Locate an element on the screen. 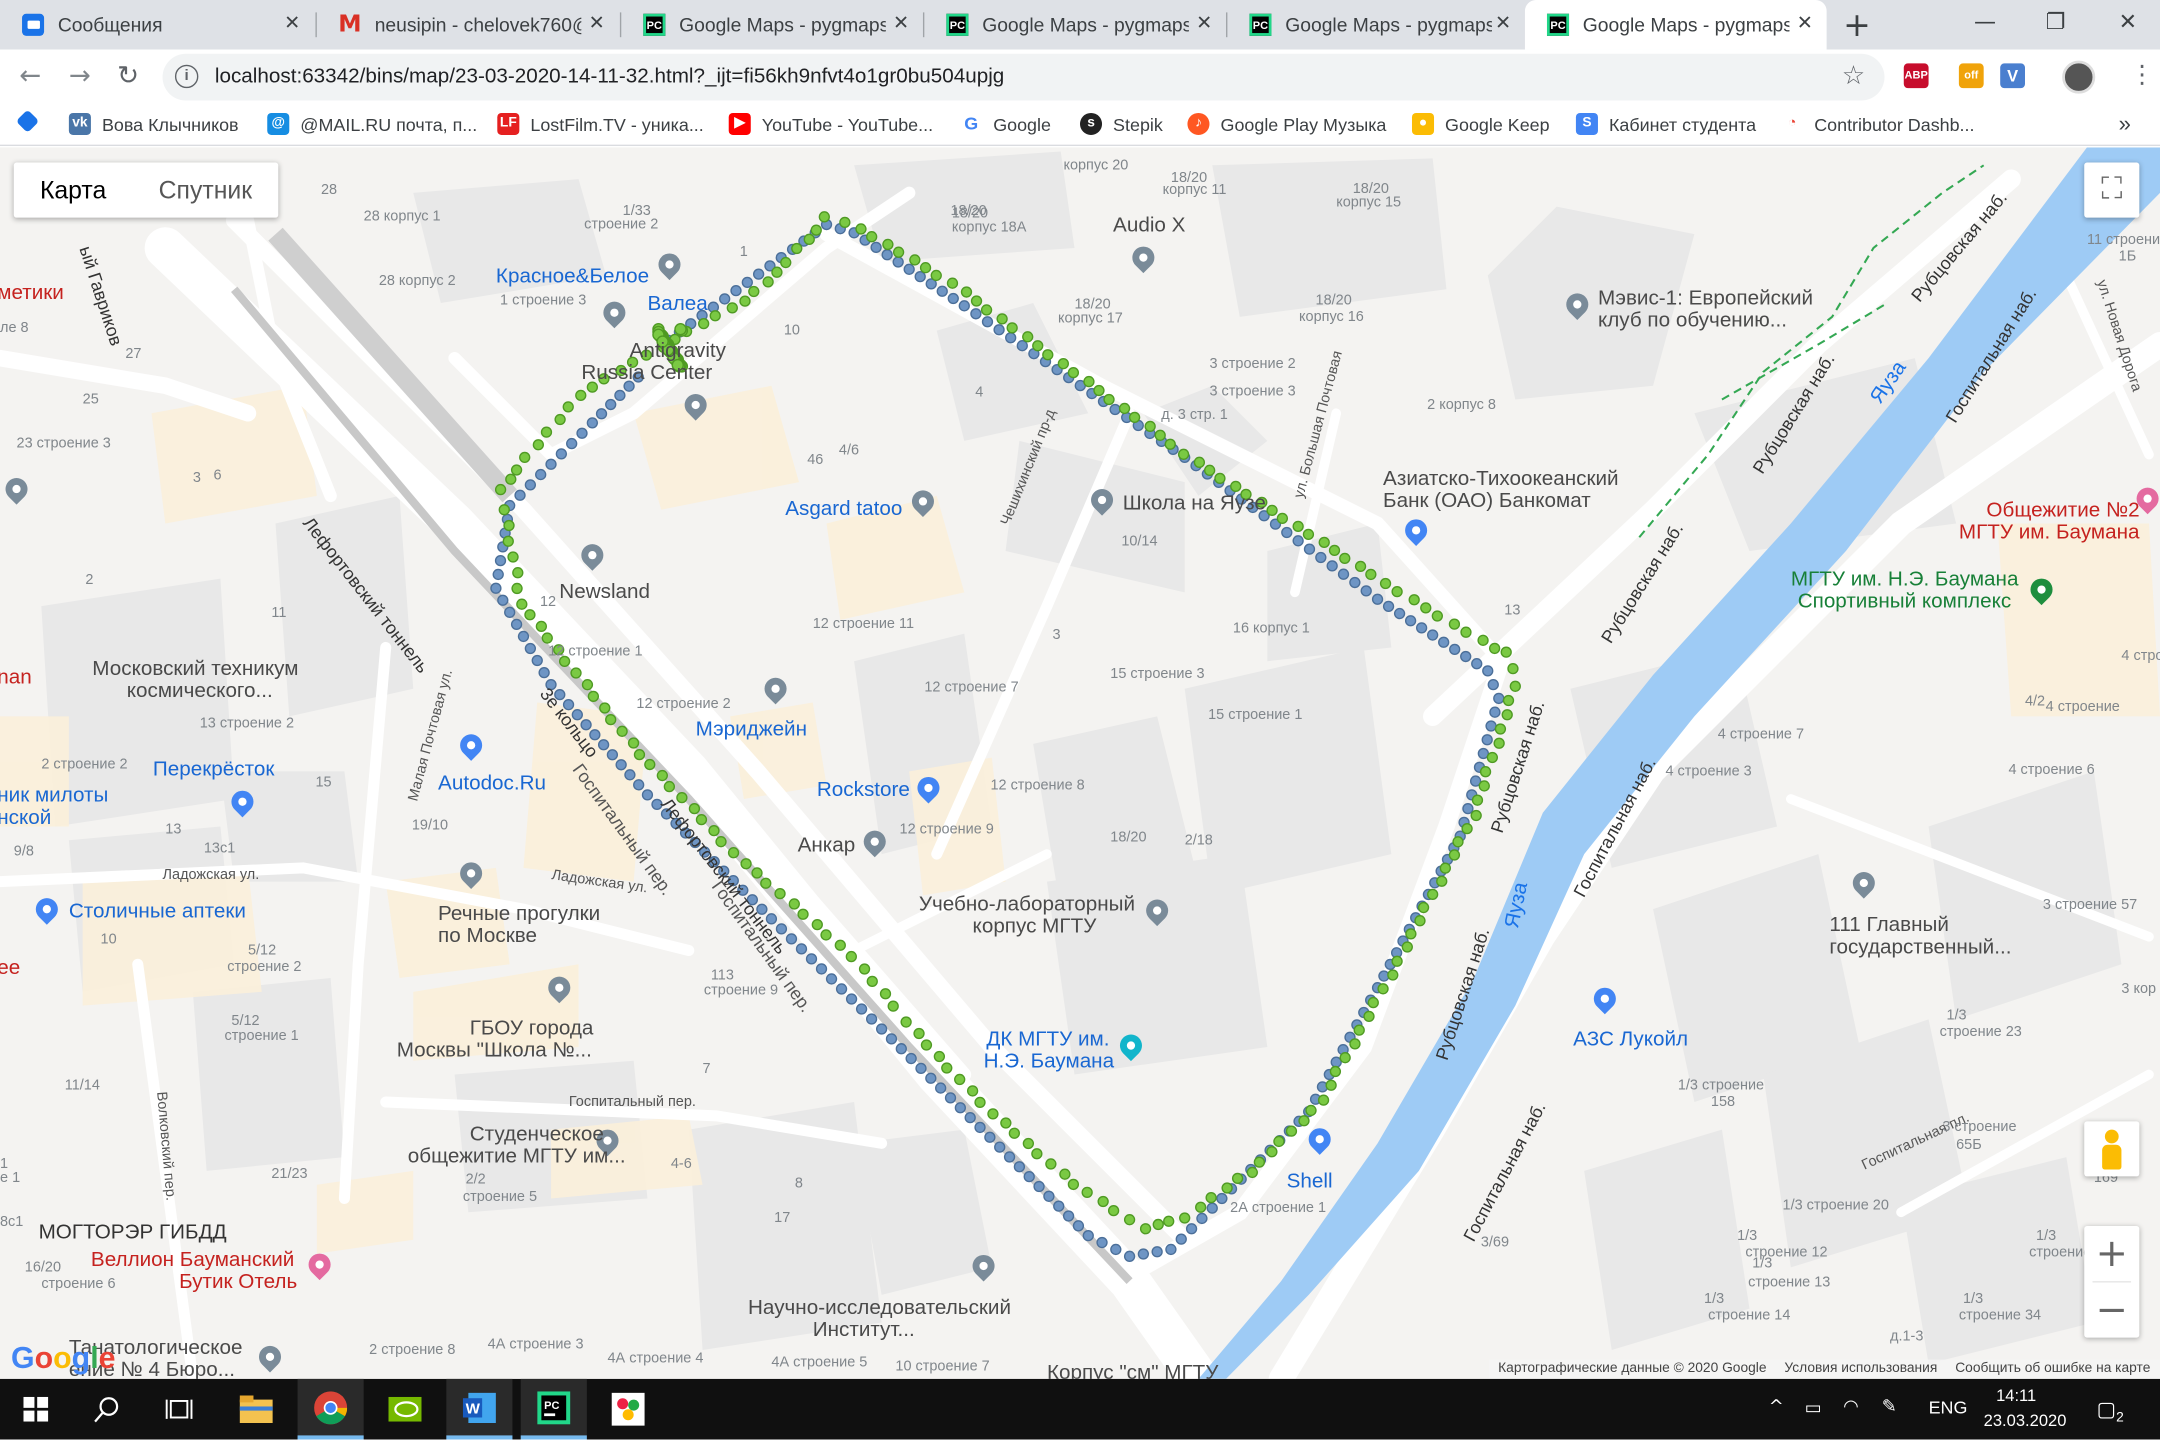 The height and width of the screenshot is (1440, 2160). poi-label: Newsland is located at coordinates (604, 592).